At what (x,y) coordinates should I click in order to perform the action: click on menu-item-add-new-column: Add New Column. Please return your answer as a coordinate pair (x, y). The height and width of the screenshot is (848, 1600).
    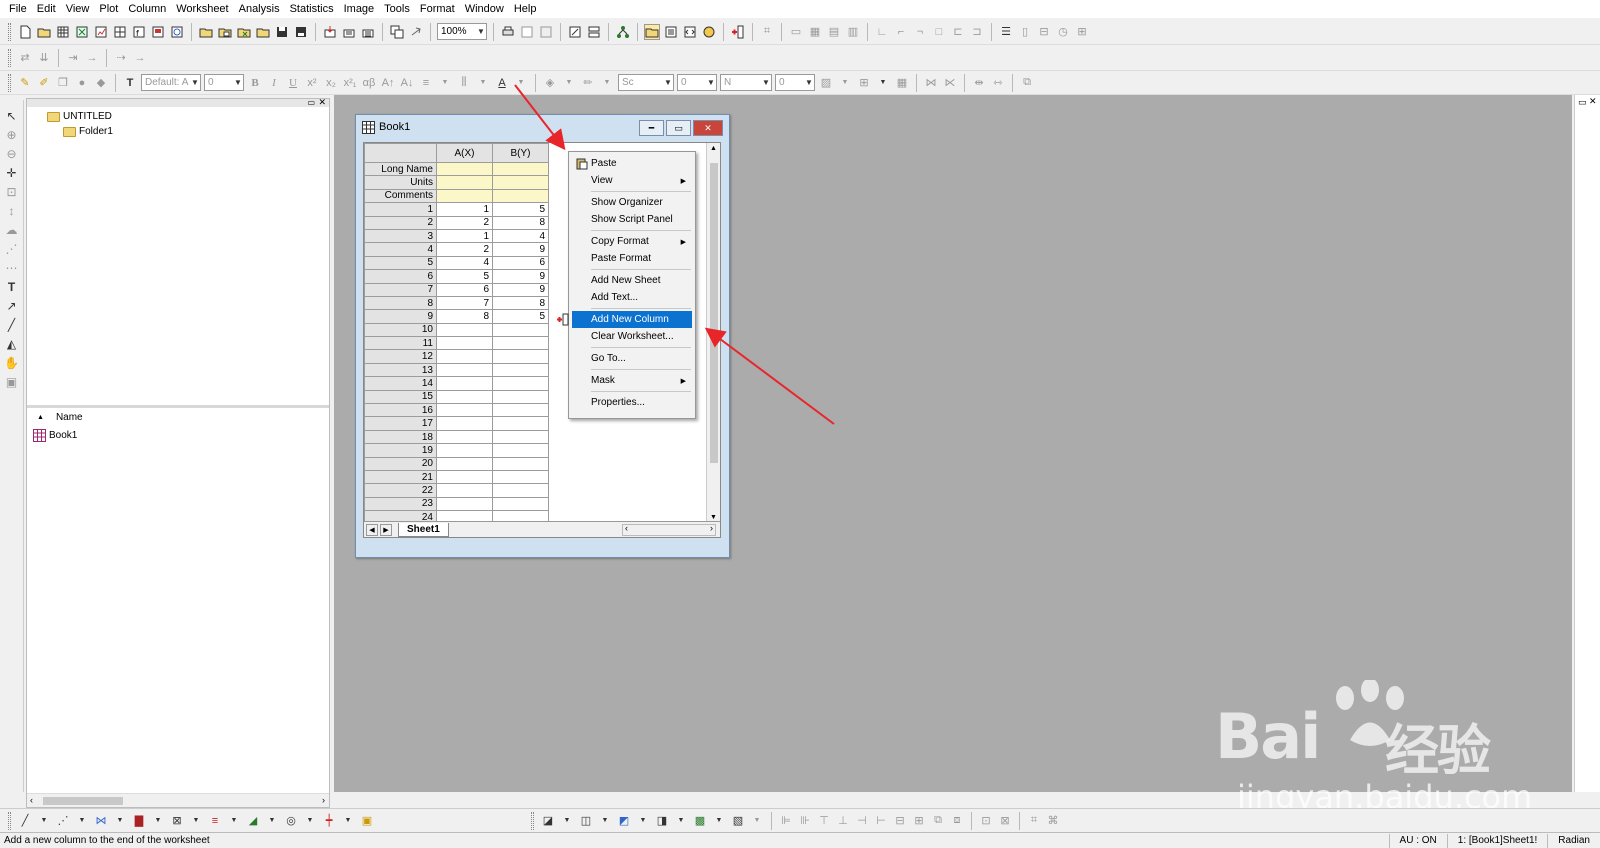
    Looking at the image, I should click on (624, 319).